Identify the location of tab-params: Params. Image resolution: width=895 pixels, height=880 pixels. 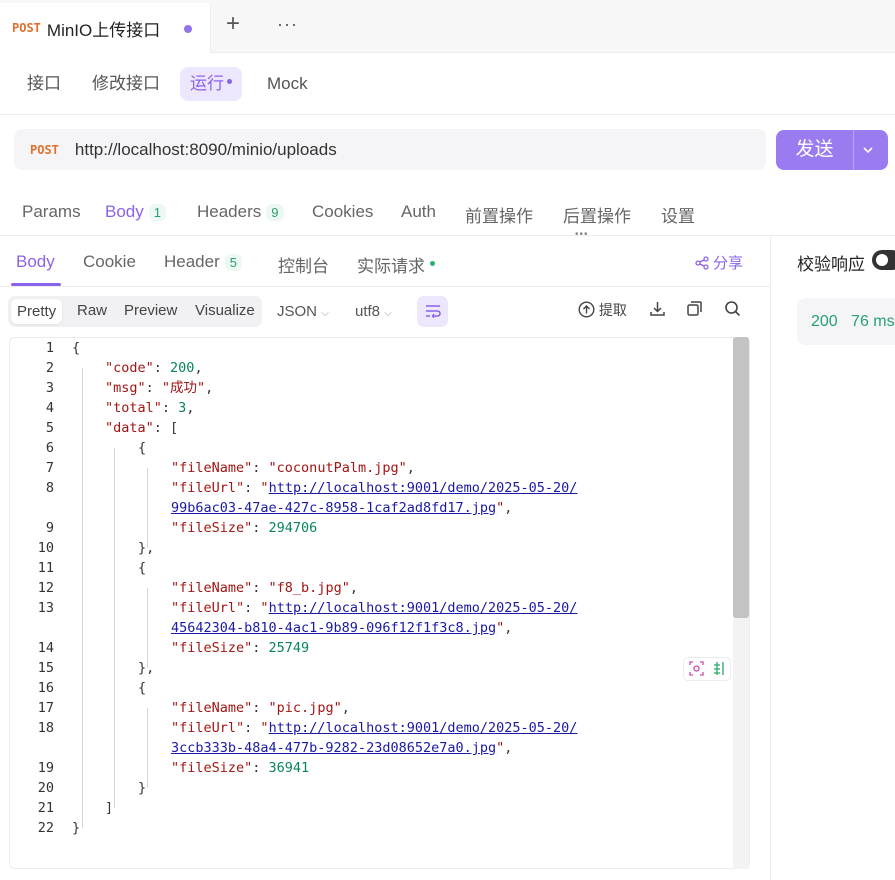
(51, 212).